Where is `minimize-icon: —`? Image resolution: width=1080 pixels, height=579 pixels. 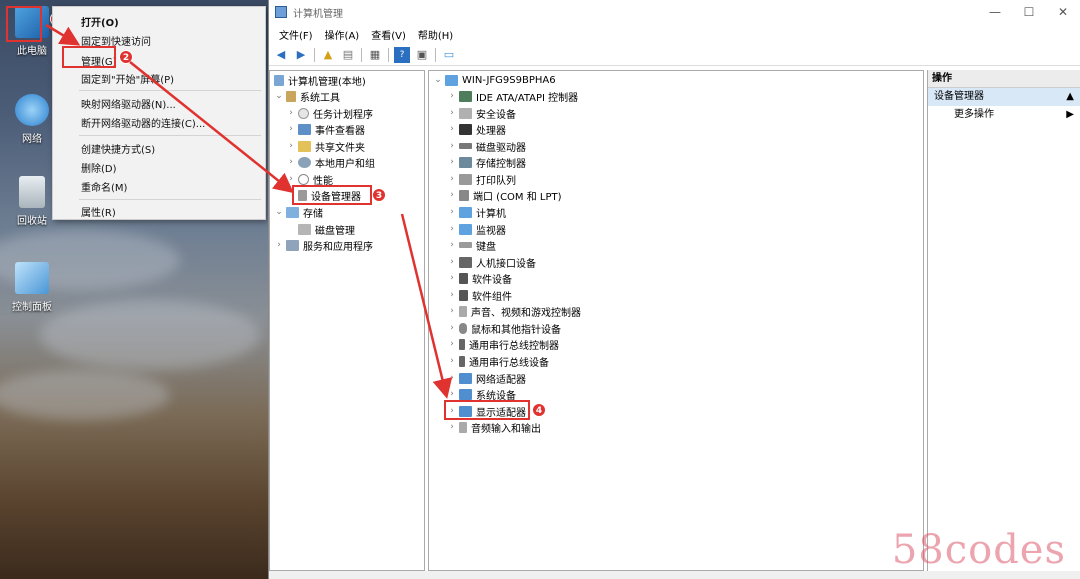
minimize-icon: — is located at coordinates (995, 12).